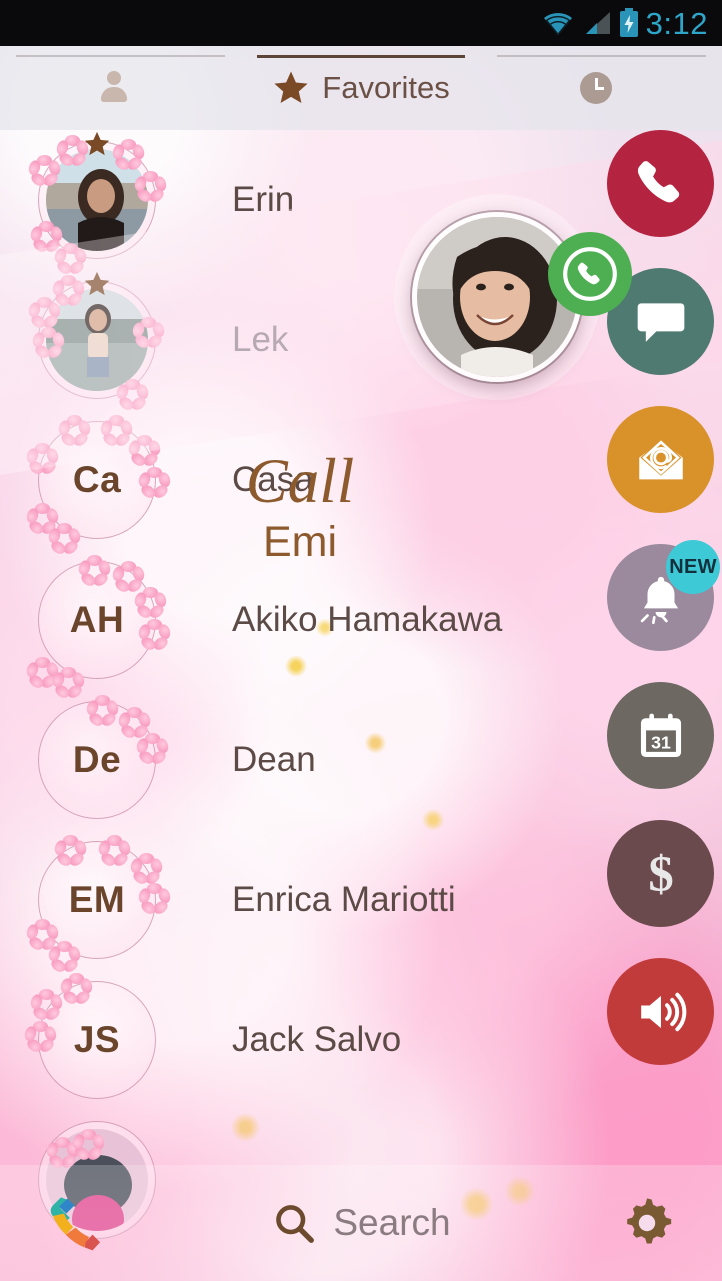  Describe the element at coordinates (661, 742) in the screenshot. I see `svg-text: 31` at that location.